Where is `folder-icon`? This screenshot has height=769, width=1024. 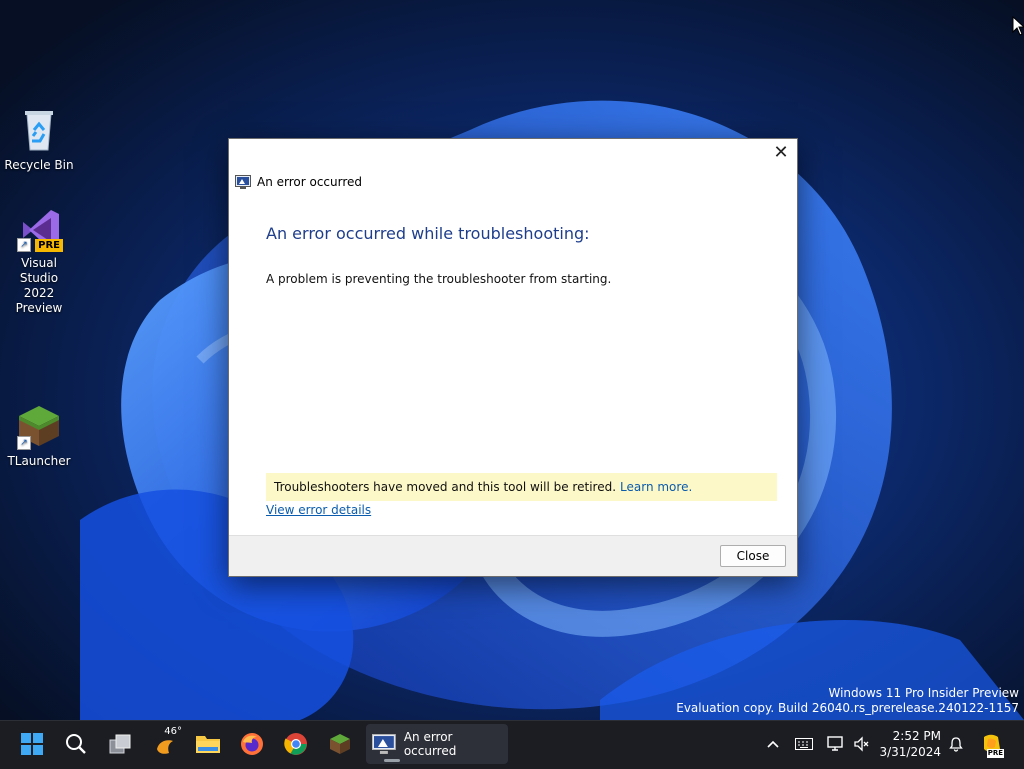
folder-icon is located at coordinates (208, 744).